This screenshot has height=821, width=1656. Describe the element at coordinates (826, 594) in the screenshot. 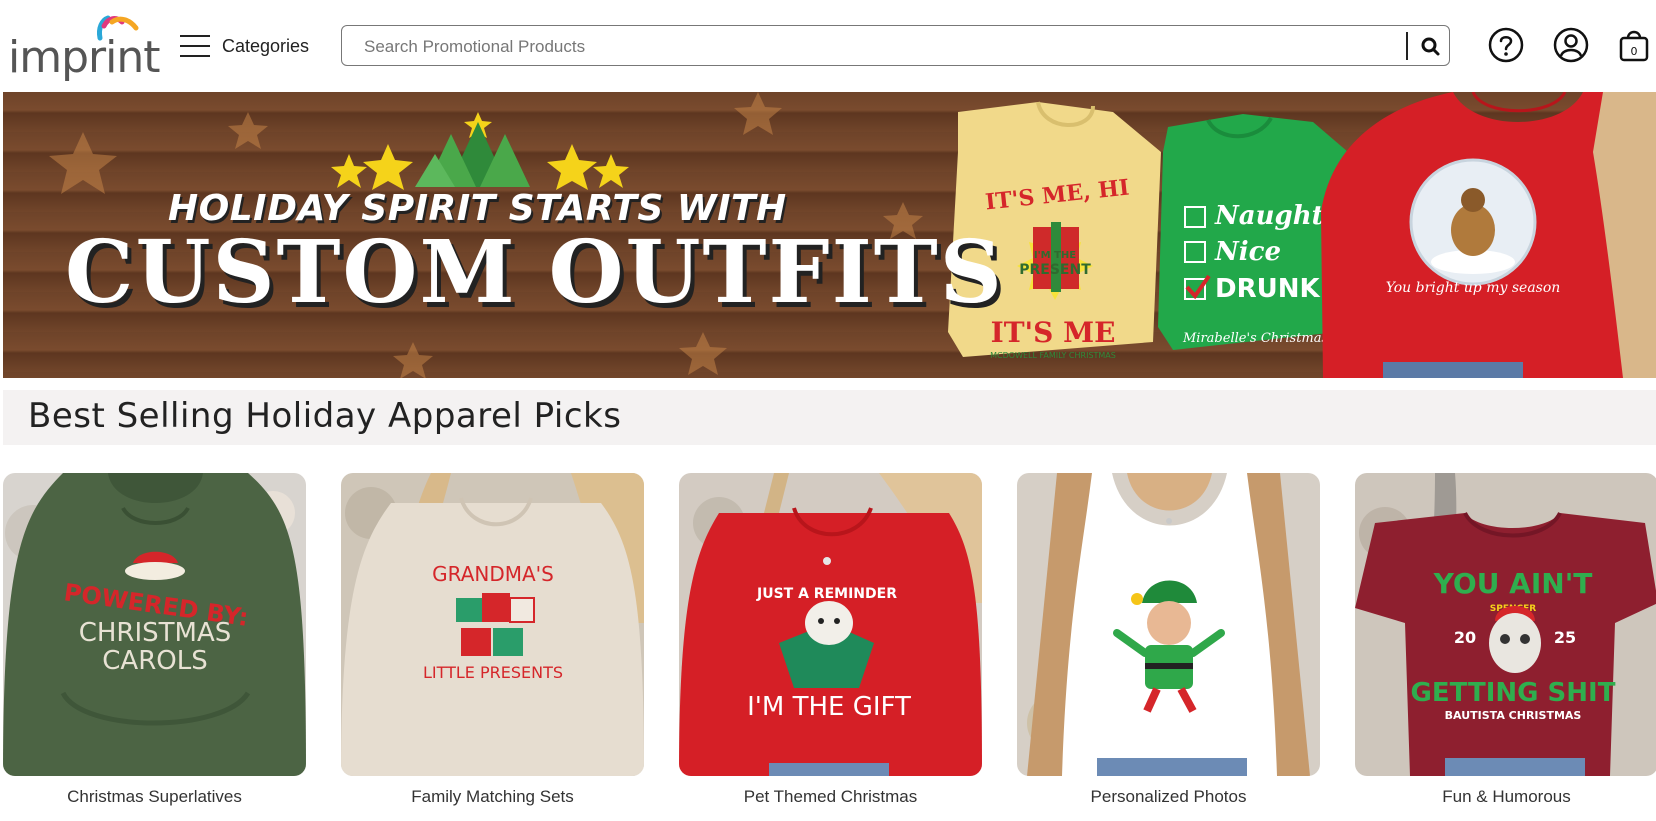

I see `card3-print-line1: JUST A REMINDER` at that location.